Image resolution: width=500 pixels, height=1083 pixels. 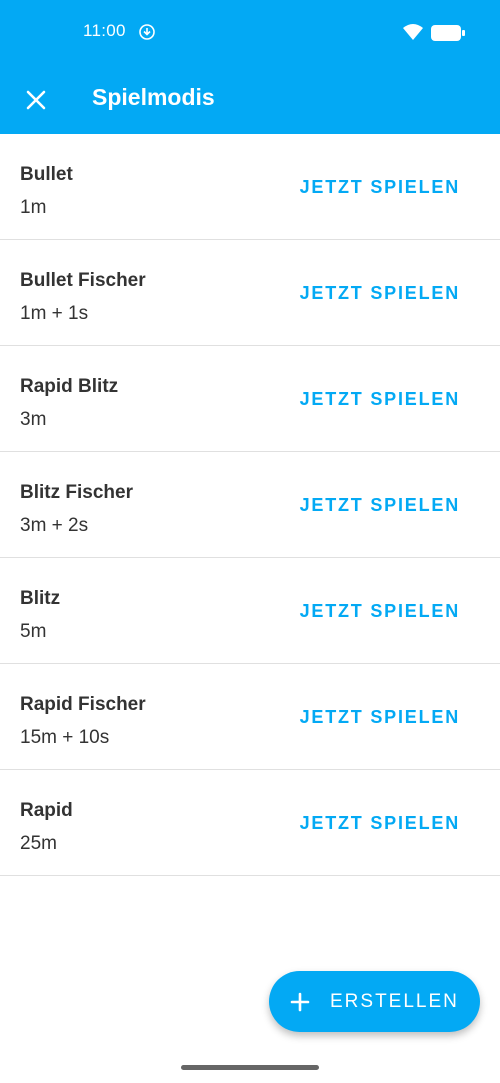 I want to click on status-time: 11:00, so click(x=104, y=30).